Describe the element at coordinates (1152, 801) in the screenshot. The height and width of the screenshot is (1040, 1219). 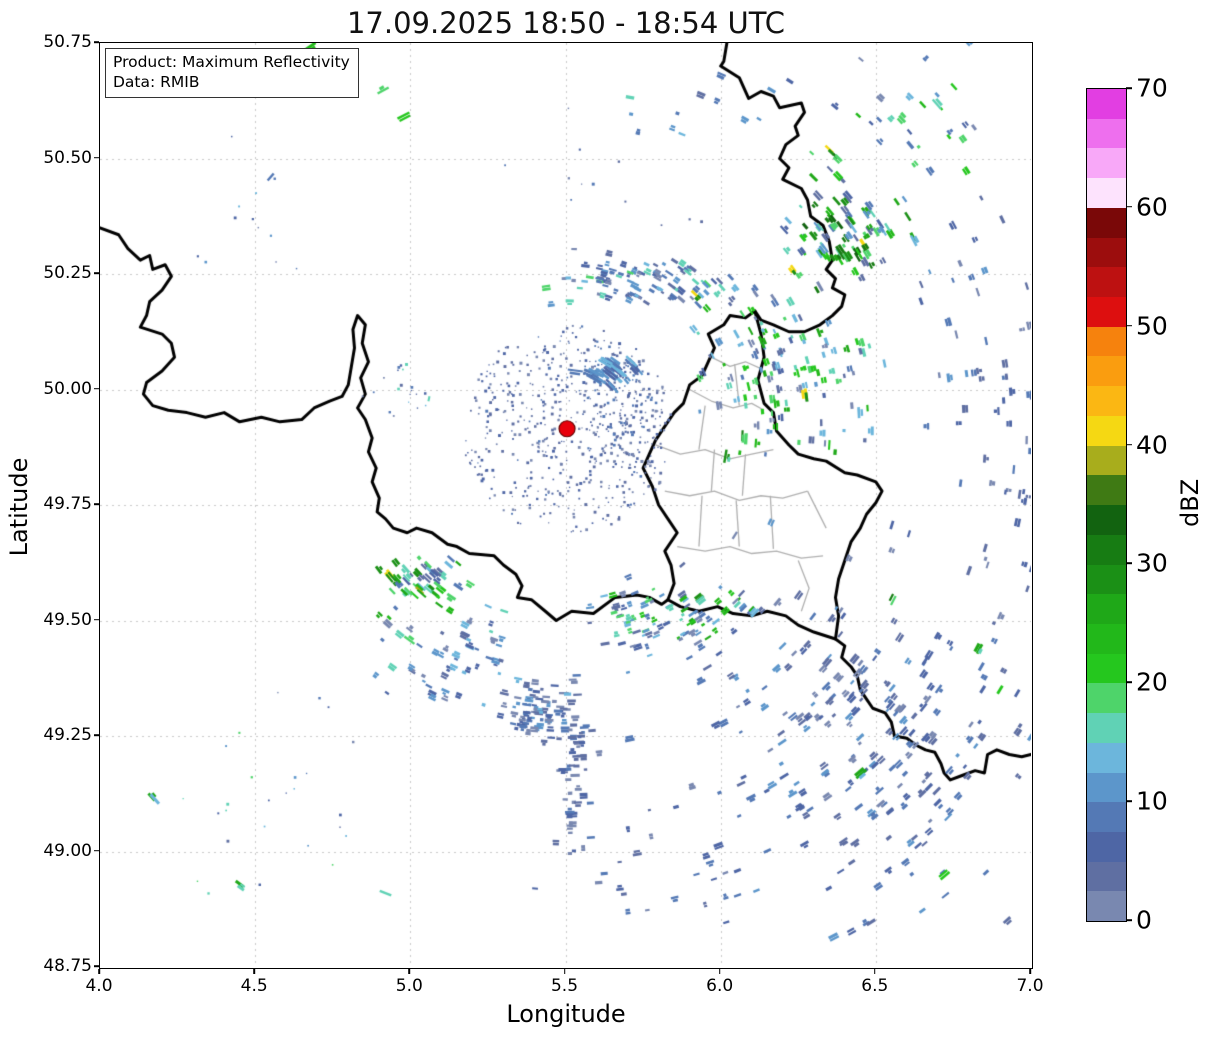
I see `colorbar-tick-label: 10` at that location.